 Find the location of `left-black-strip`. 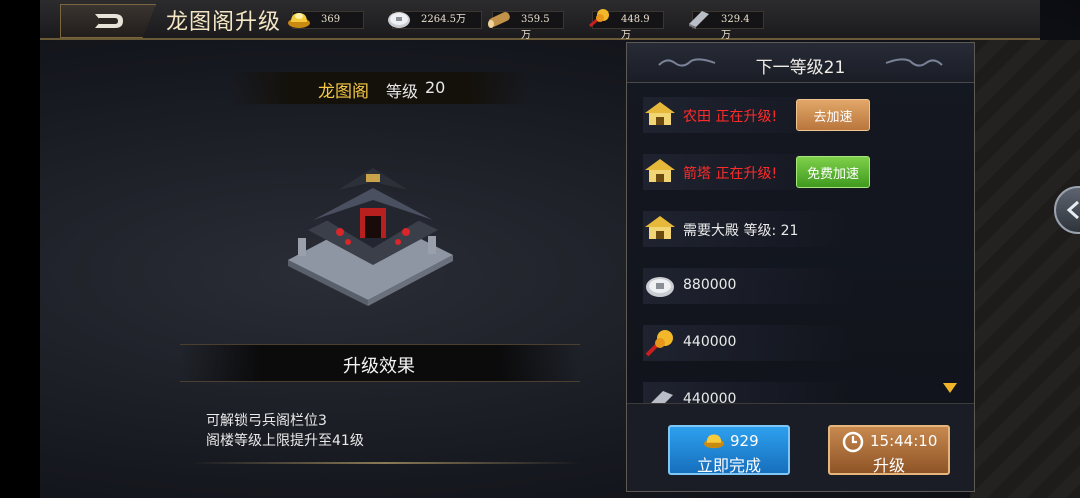

left-black-strip is located at coordinates (20, 249).